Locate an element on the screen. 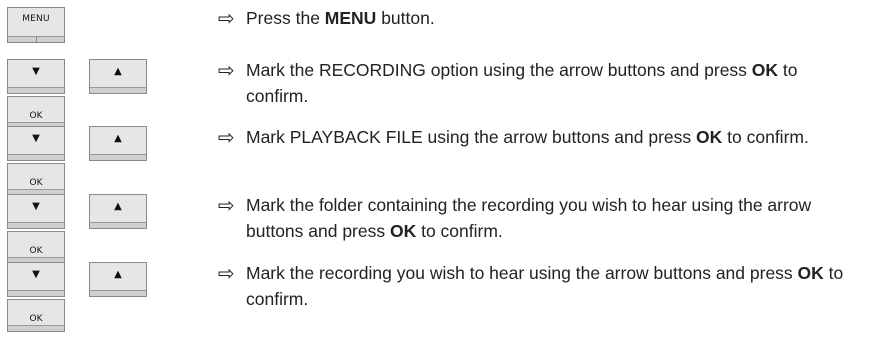  step-text: Press the MENU button. is located at coordinates (538, 18).